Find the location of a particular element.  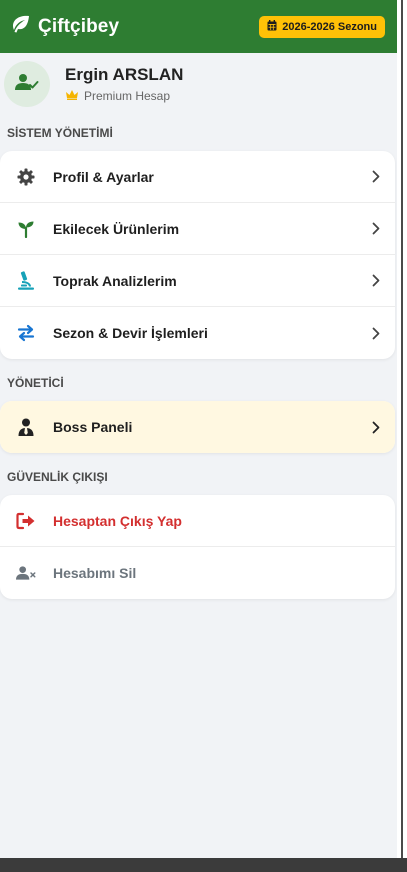

leaf-icon is located at coordinates (20, 26).